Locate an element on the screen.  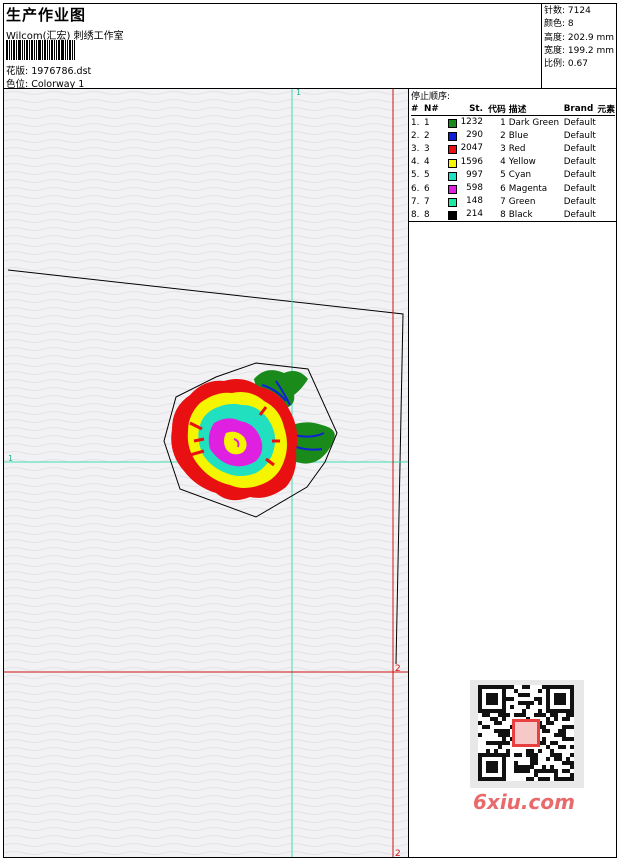
table-header-row: # N# St. 代码 描述 Brand 元素 is located at coordinates (513, 109).